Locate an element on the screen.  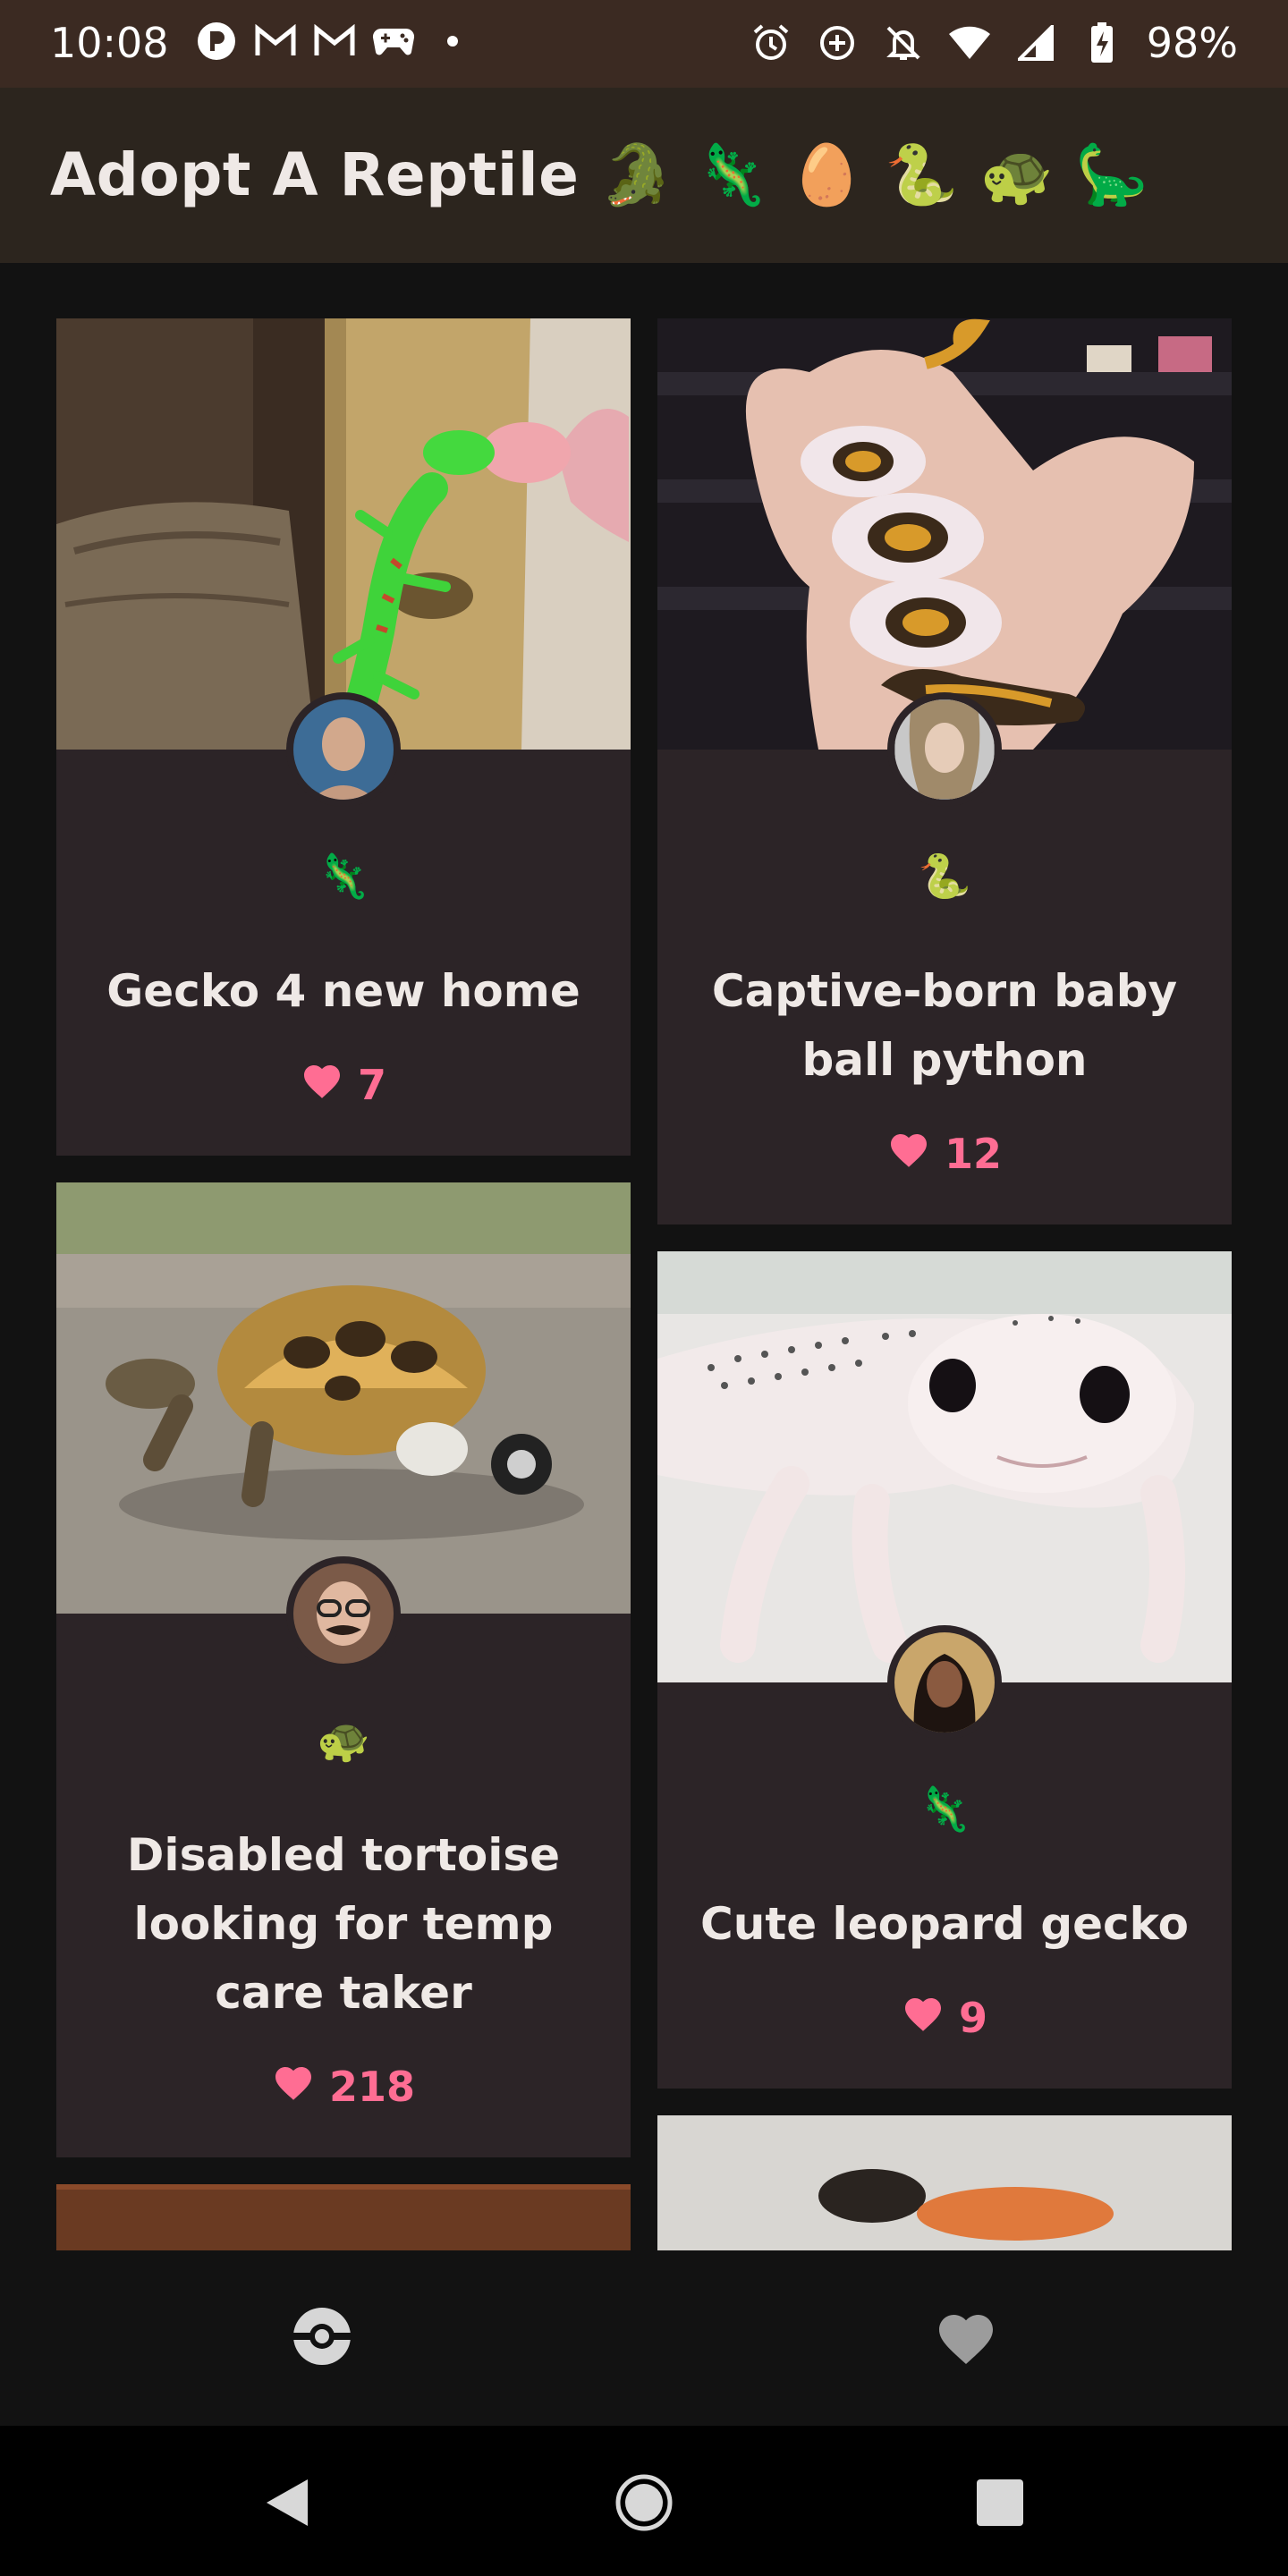
status-right-icons: 98% is located at coordinates (994, 43).